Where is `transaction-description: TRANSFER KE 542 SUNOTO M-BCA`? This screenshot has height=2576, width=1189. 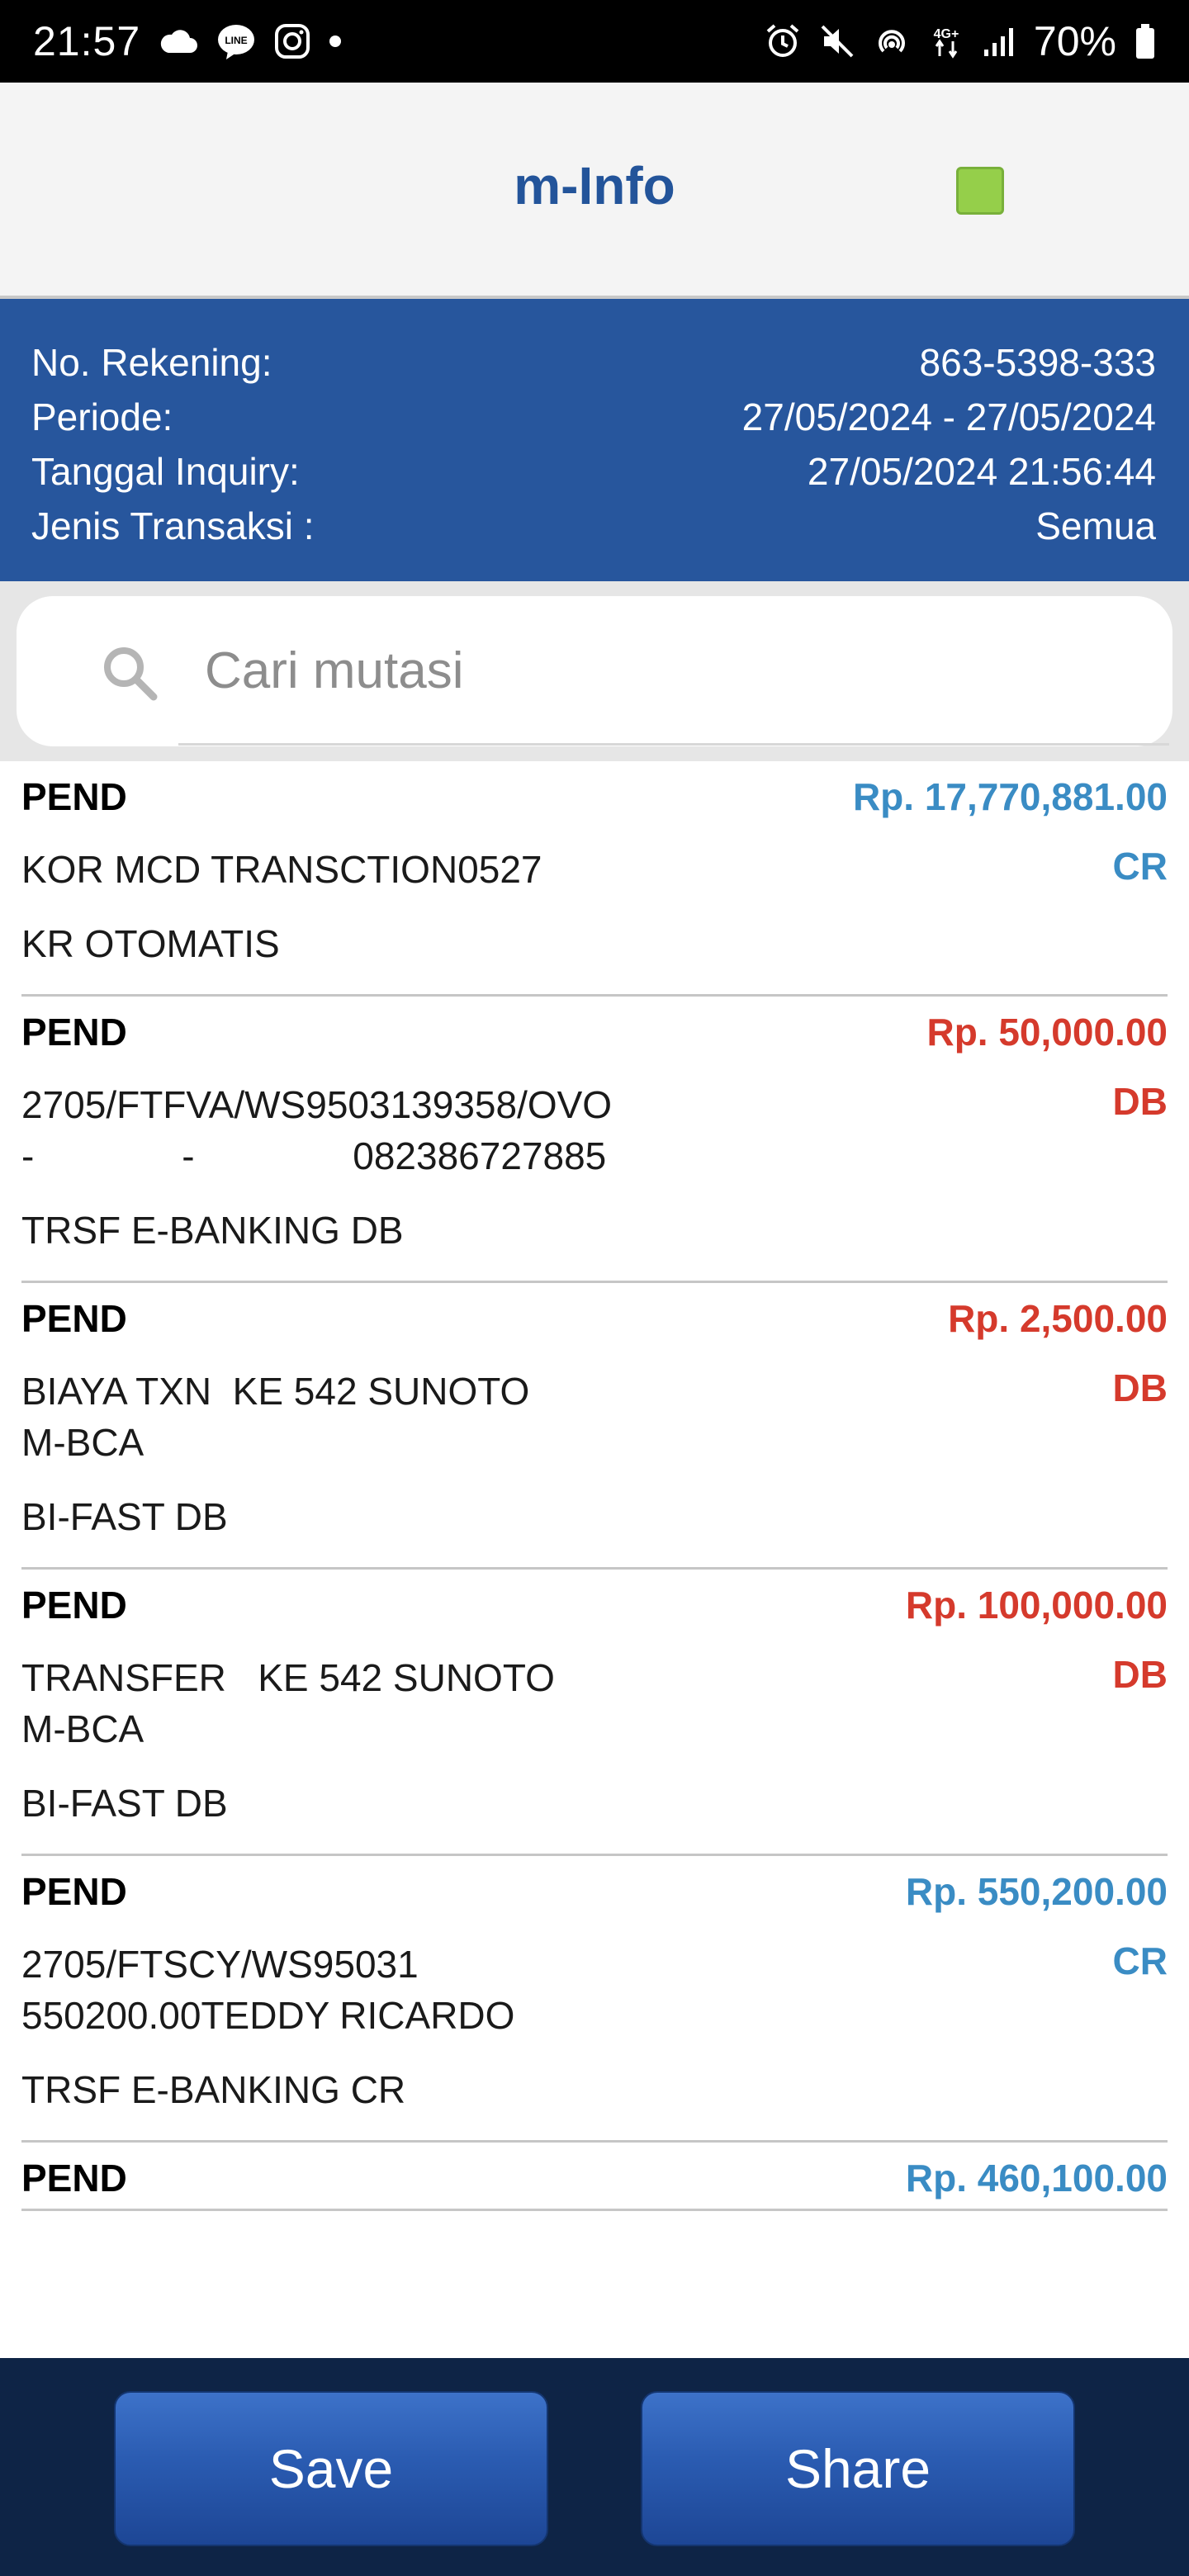
transaction-description: TRANSFER KE 542 SUNOTO M-BCA is located at coordinates (288, 1703).